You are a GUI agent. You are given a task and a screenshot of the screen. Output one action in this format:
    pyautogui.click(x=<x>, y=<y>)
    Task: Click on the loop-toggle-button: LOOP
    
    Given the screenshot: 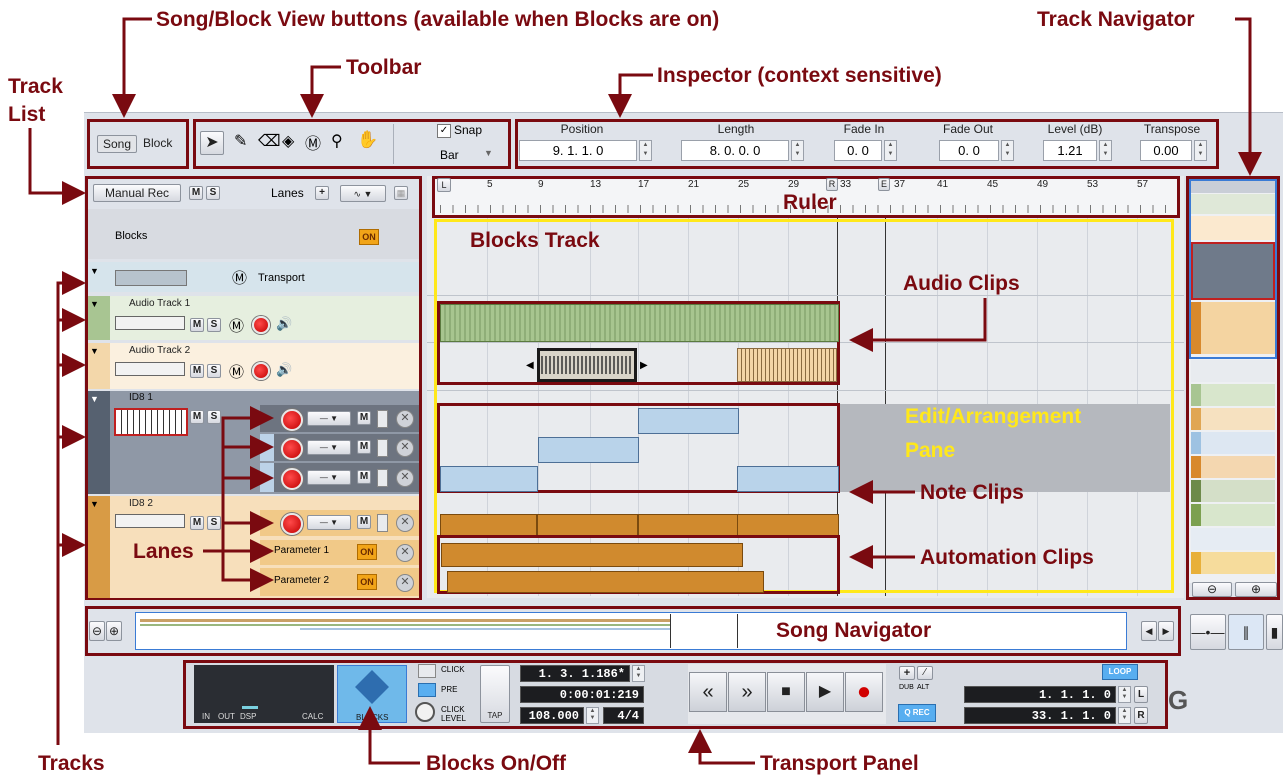 What is the action you would take?
    pyautogui.click(x=1120, y=672)
    